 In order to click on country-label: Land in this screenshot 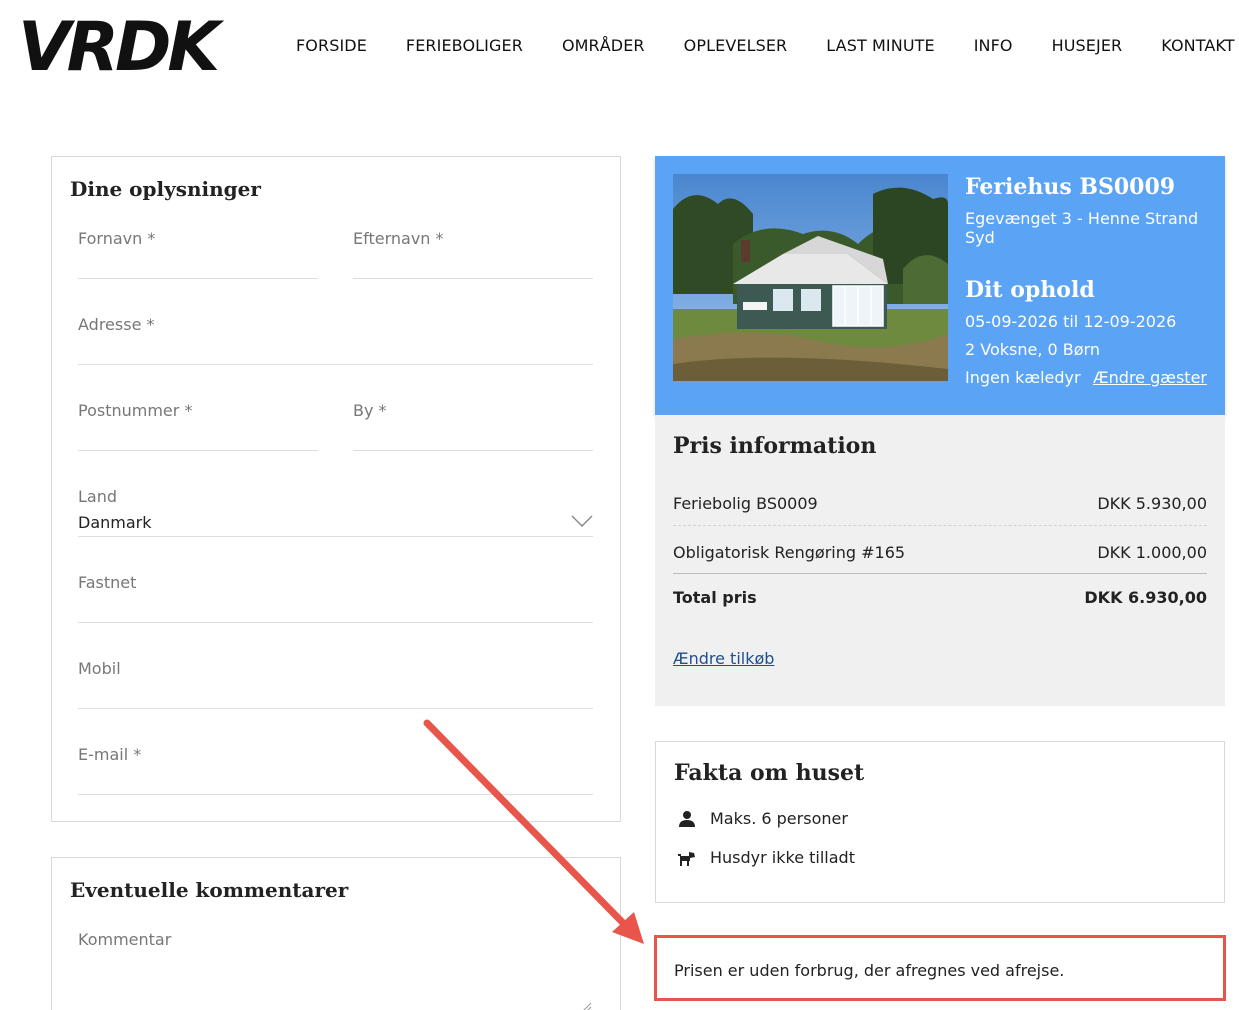, I will do `click(98, 496)`.